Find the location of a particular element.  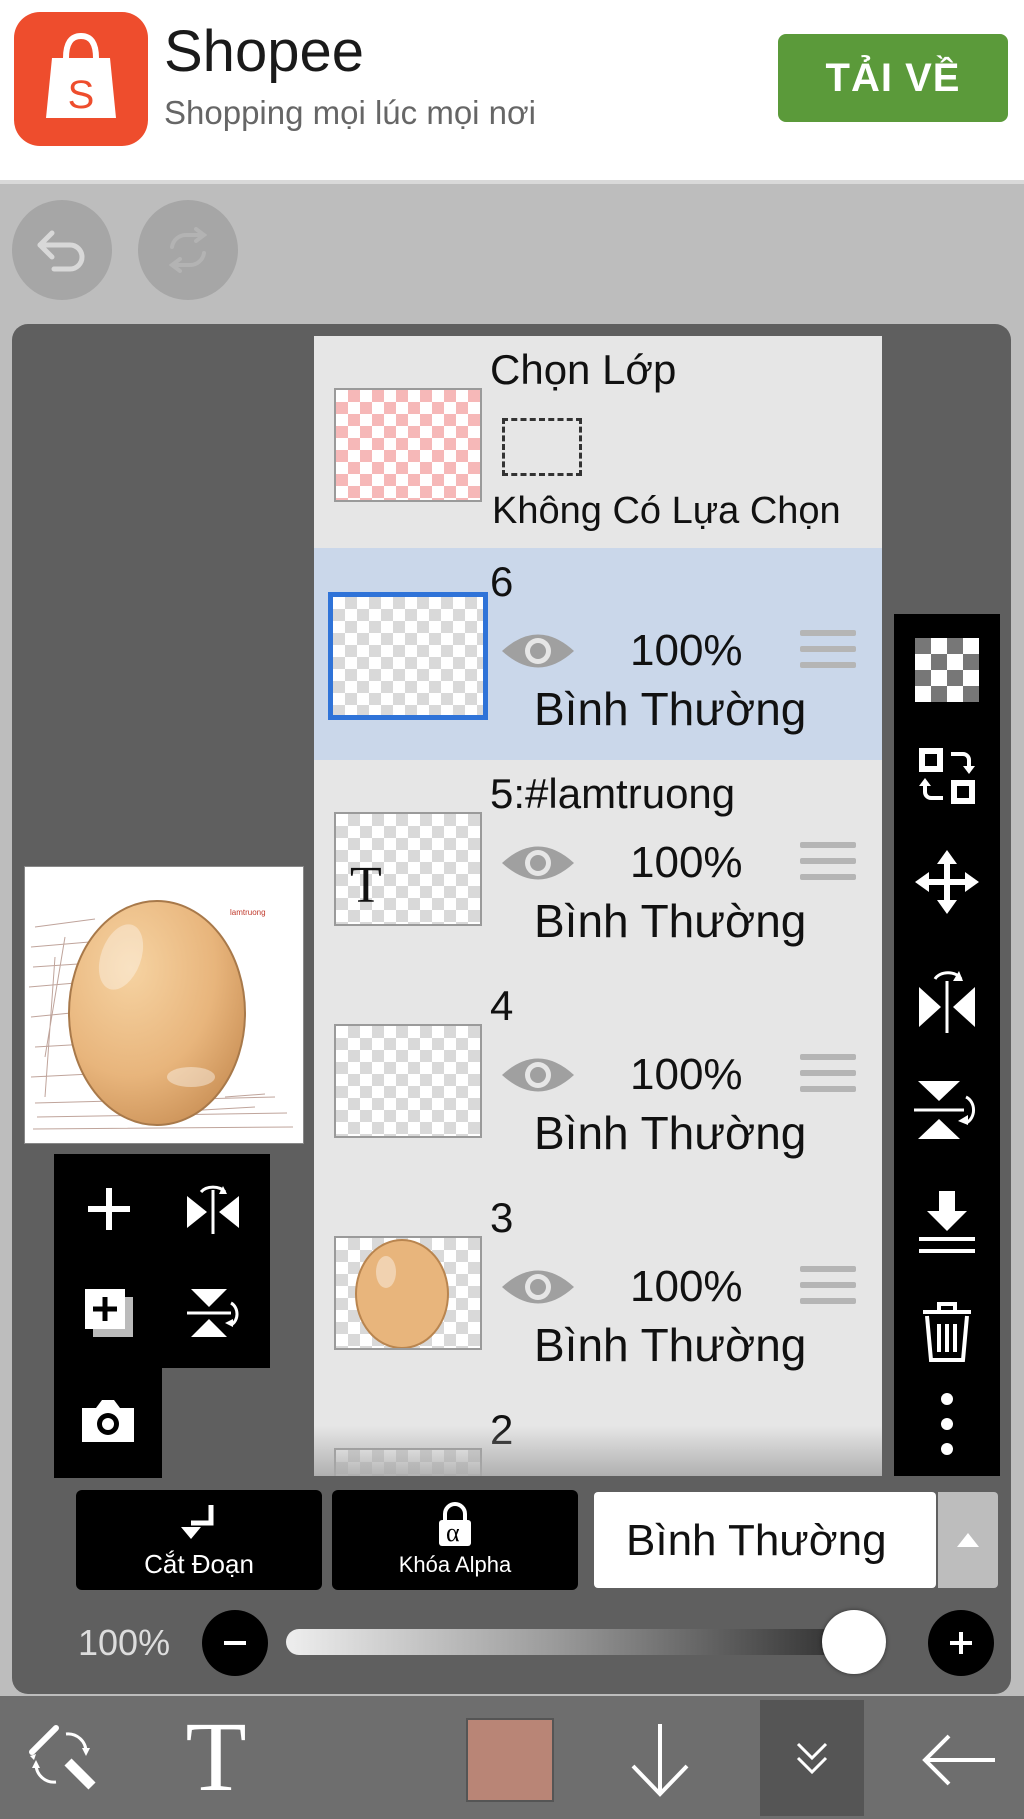

redo-icon is located at coordinates (188, 250).